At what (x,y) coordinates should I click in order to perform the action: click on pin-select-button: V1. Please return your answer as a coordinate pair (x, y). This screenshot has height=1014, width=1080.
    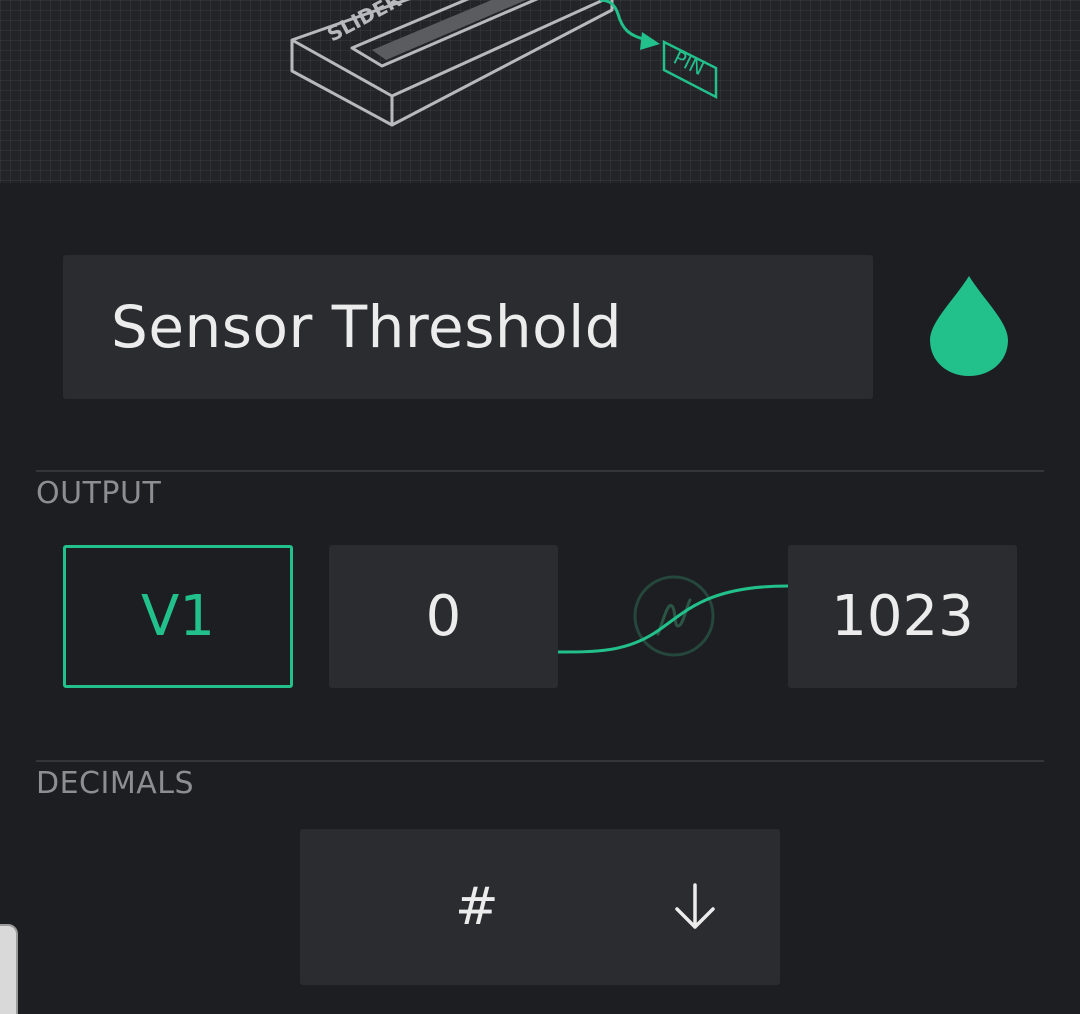
    Looking at the image, I should click on (178, 616).